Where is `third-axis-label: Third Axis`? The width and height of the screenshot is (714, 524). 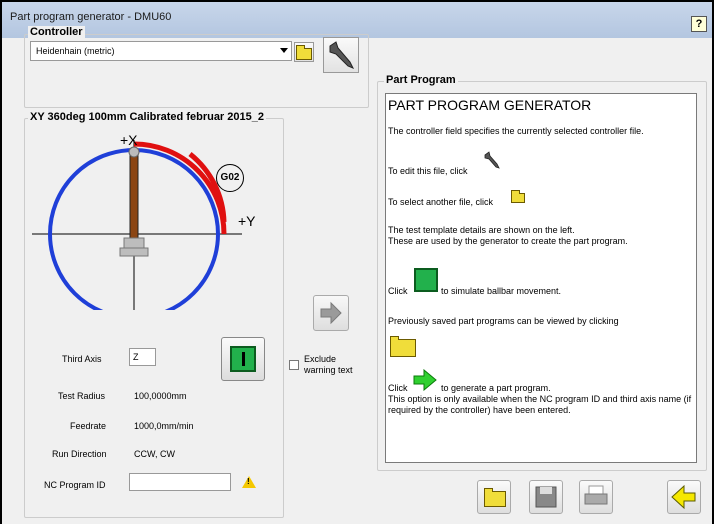 third-axis-label: Third Axis is located at coordinates (82, 359).